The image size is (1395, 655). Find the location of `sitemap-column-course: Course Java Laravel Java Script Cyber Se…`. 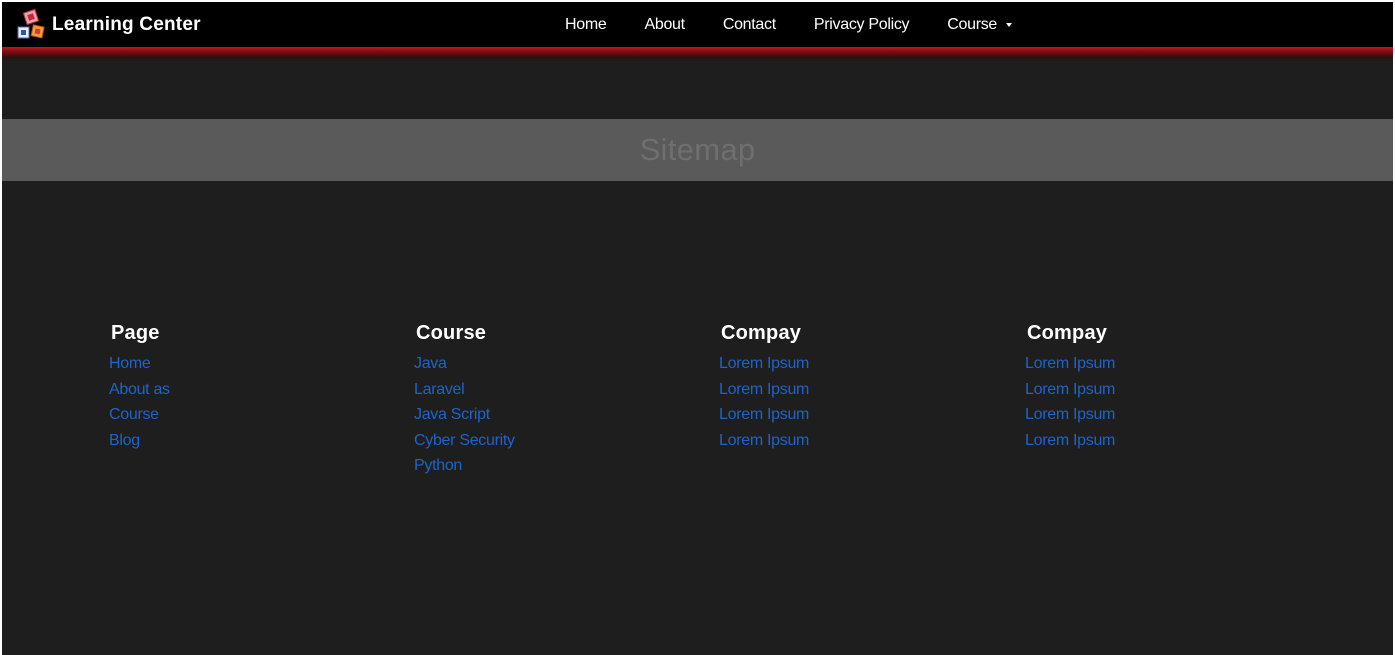

sitemap-column-course: Course Java Laravel Java Script Cyber Se… is located at coordinates (544, 400).